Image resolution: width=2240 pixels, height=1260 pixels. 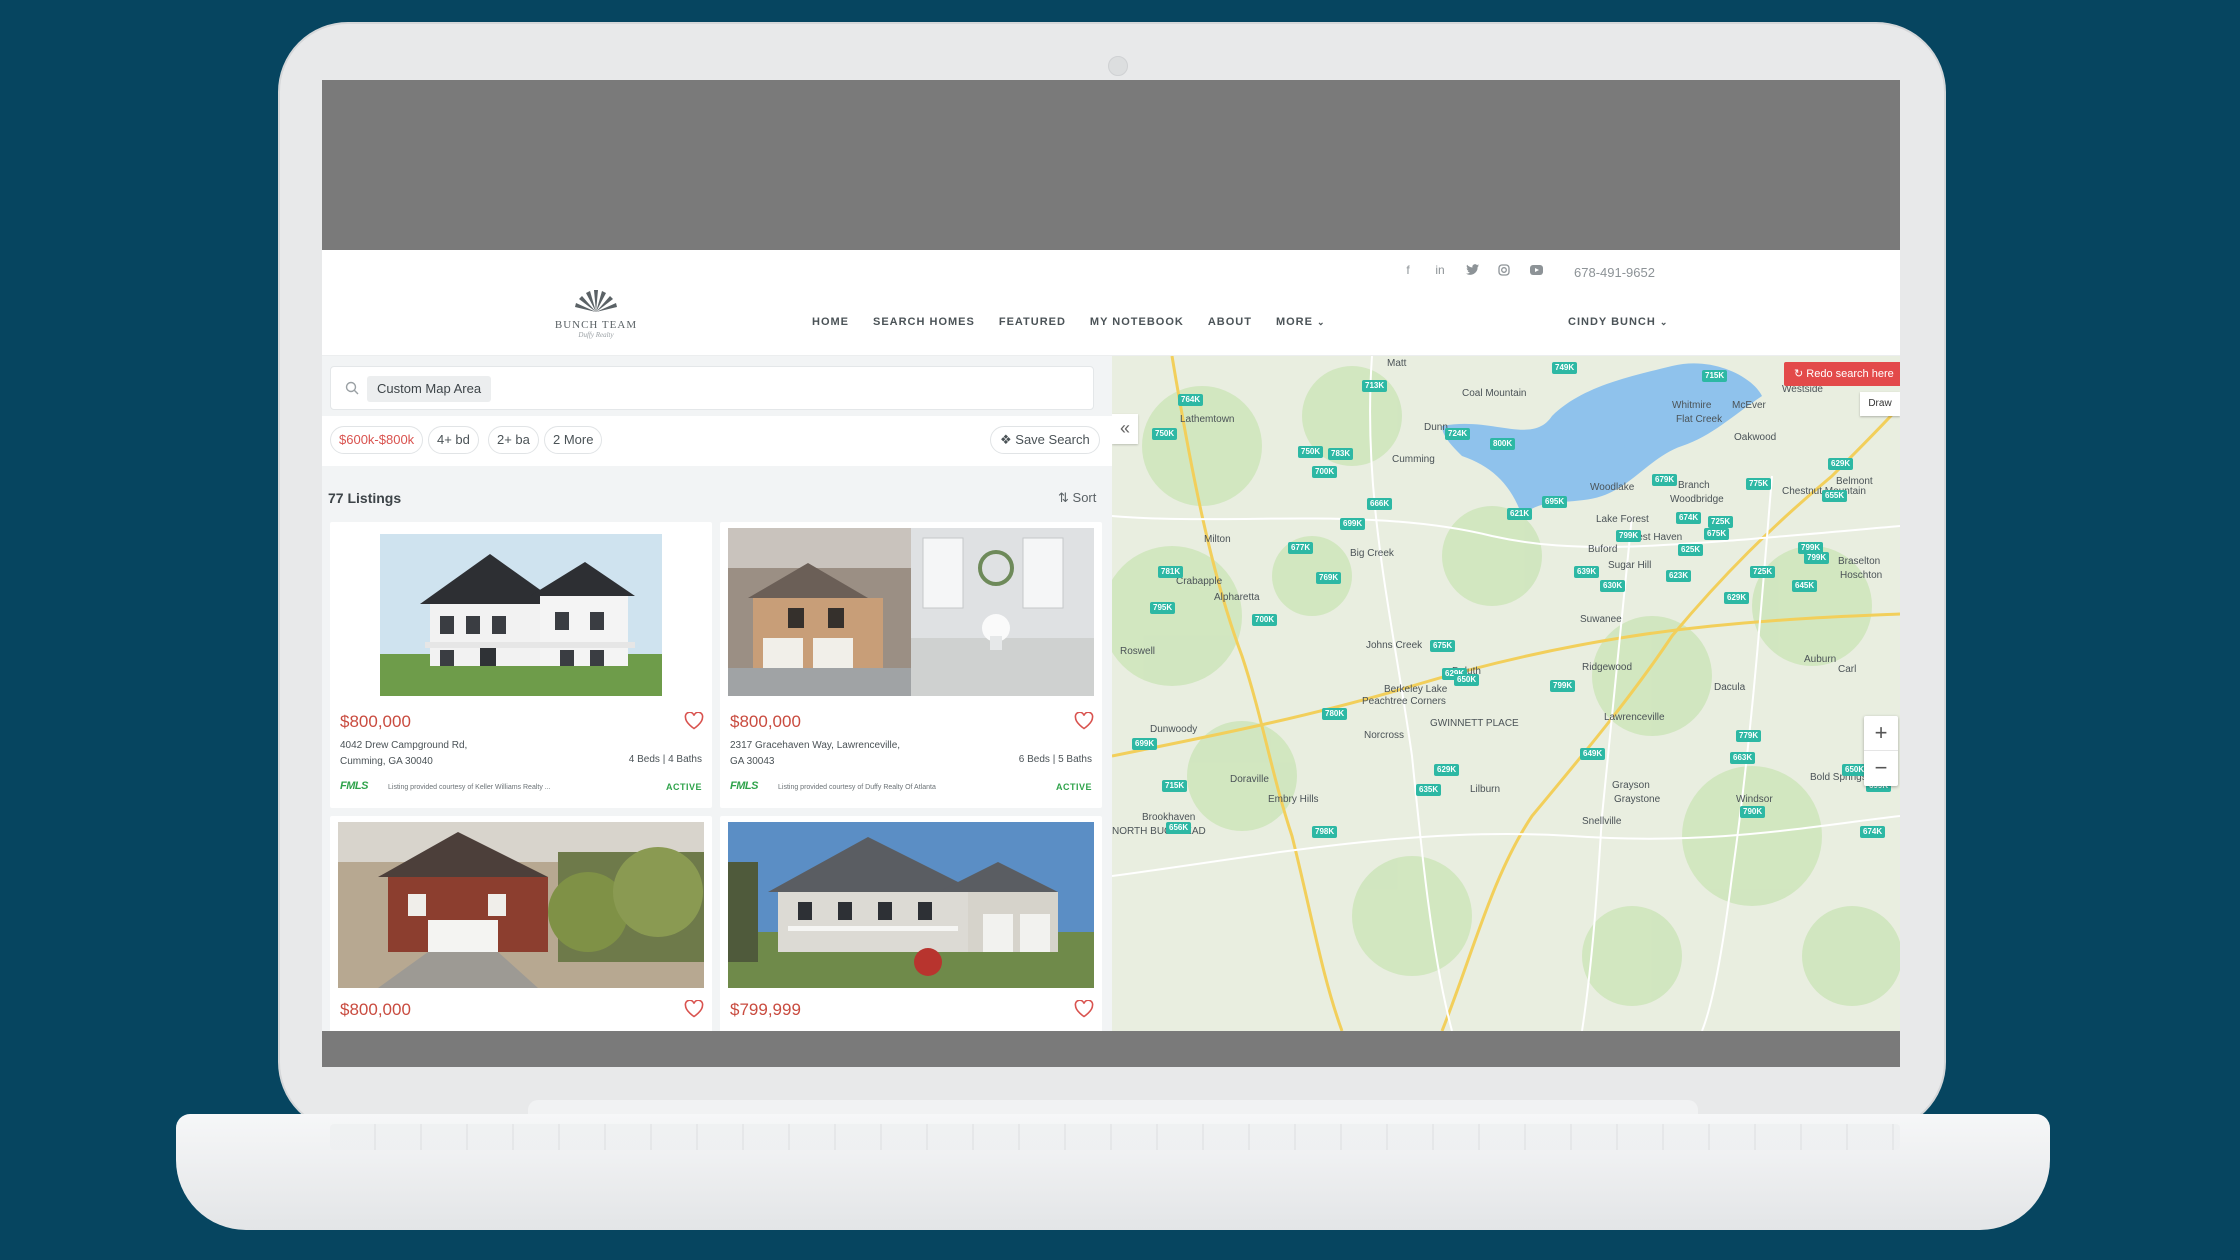 What do you see at coordinates (1163, 608) in the screenshot?
I see `map-price-pin: 795K` at bounding box center [1163, 608].